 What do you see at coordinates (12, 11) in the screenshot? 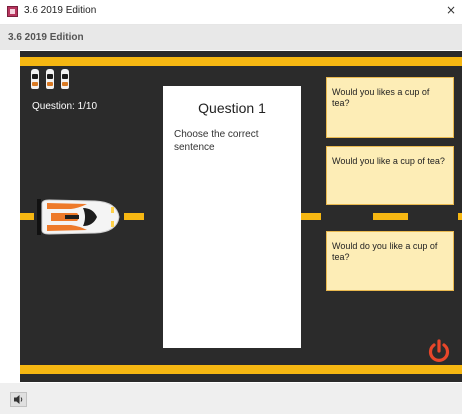
I see `app-icon` at bounding box center [12, 11].